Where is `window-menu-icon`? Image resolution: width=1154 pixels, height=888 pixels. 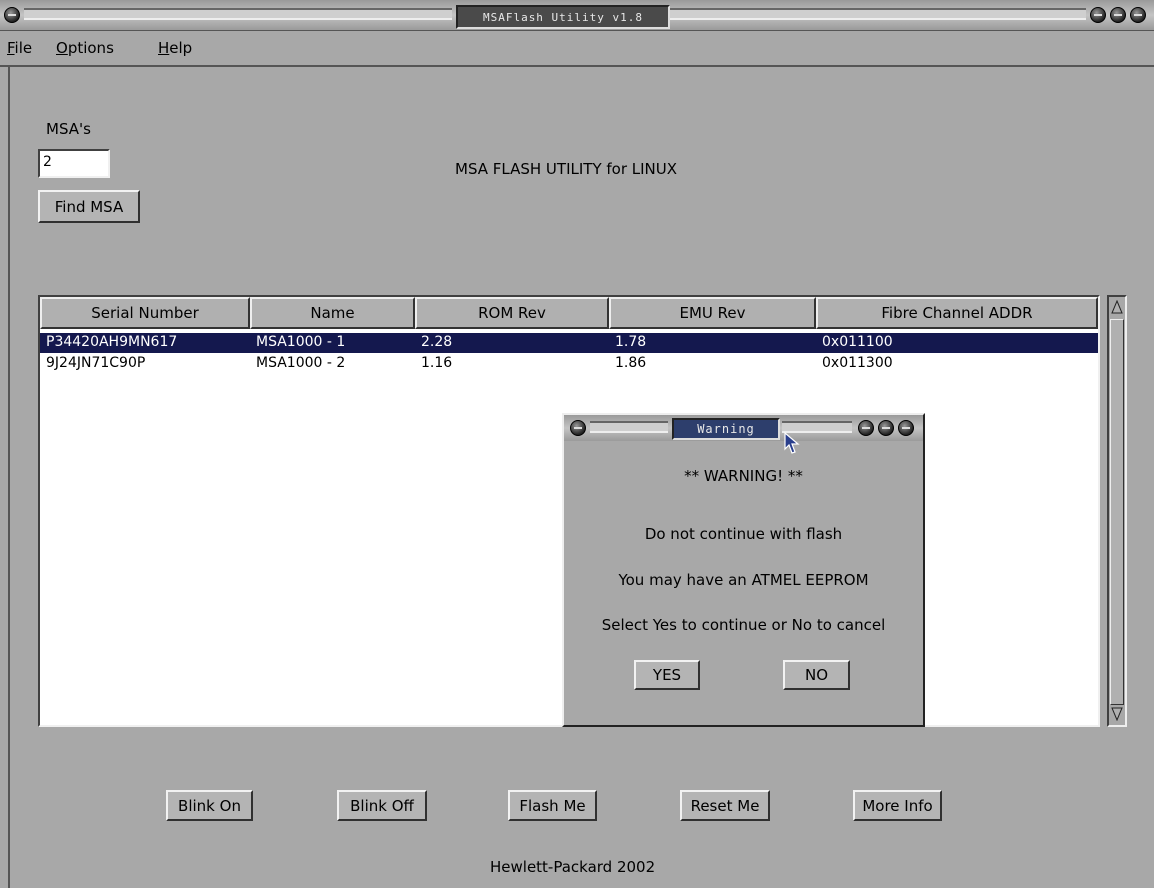 window-menu-icon is located at coordinates (12, 15).